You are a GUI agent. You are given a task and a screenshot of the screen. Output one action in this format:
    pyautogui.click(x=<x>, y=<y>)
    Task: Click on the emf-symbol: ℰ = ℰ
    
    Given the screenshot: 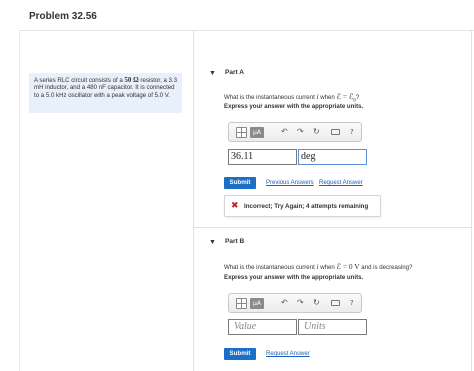 What is the action you would take?
    pyautogui.click(x=345, y=96)
    